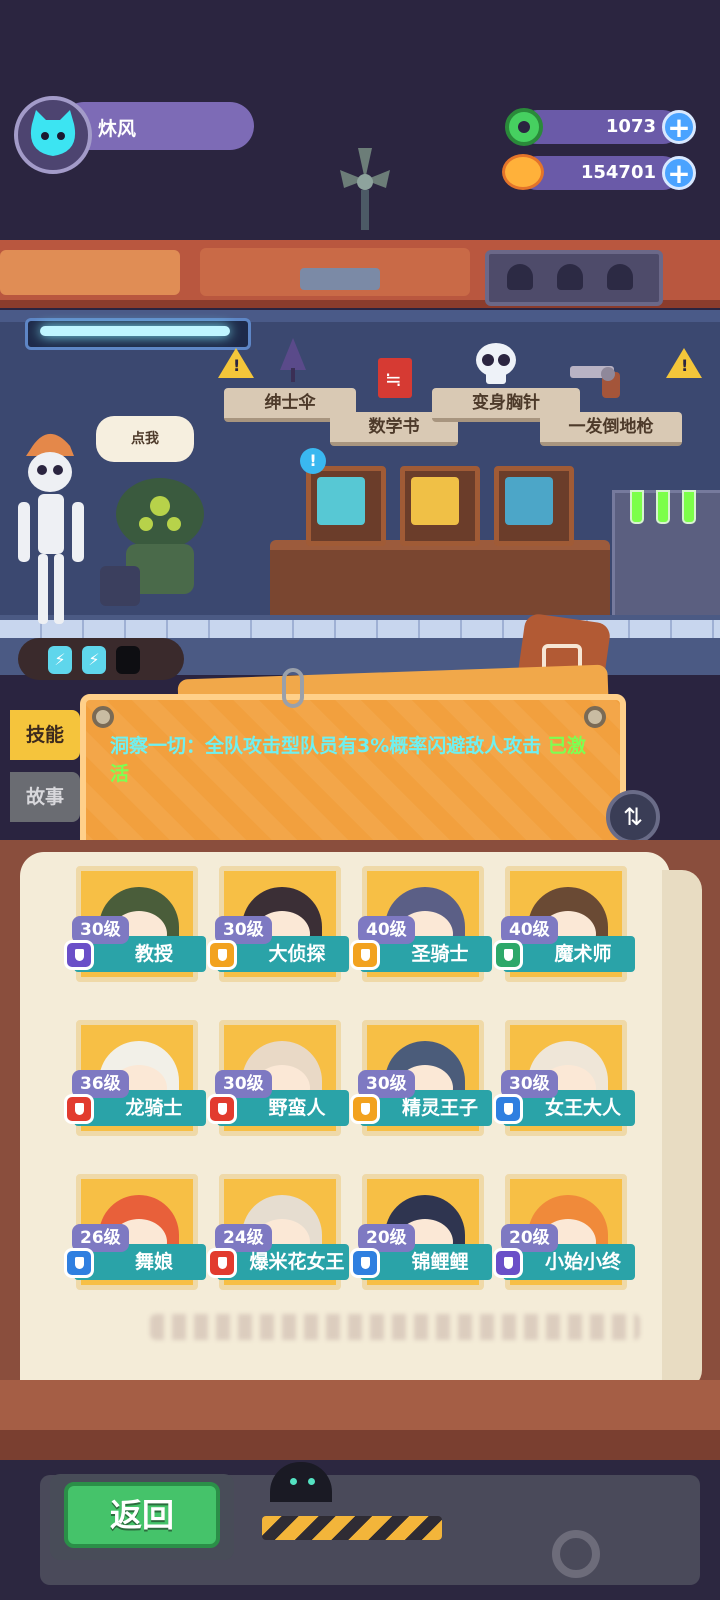  What do you see at coordinates (153, 954) in the screenshot?
I see `character-name: 教授` at bounding box center [153, 954].